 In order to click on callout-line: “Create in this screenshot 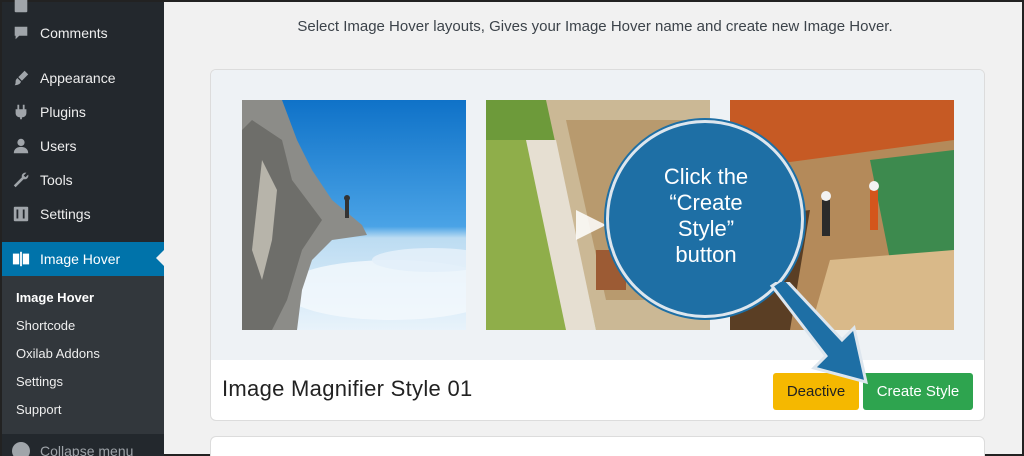, I will do `click(706, 202)`.